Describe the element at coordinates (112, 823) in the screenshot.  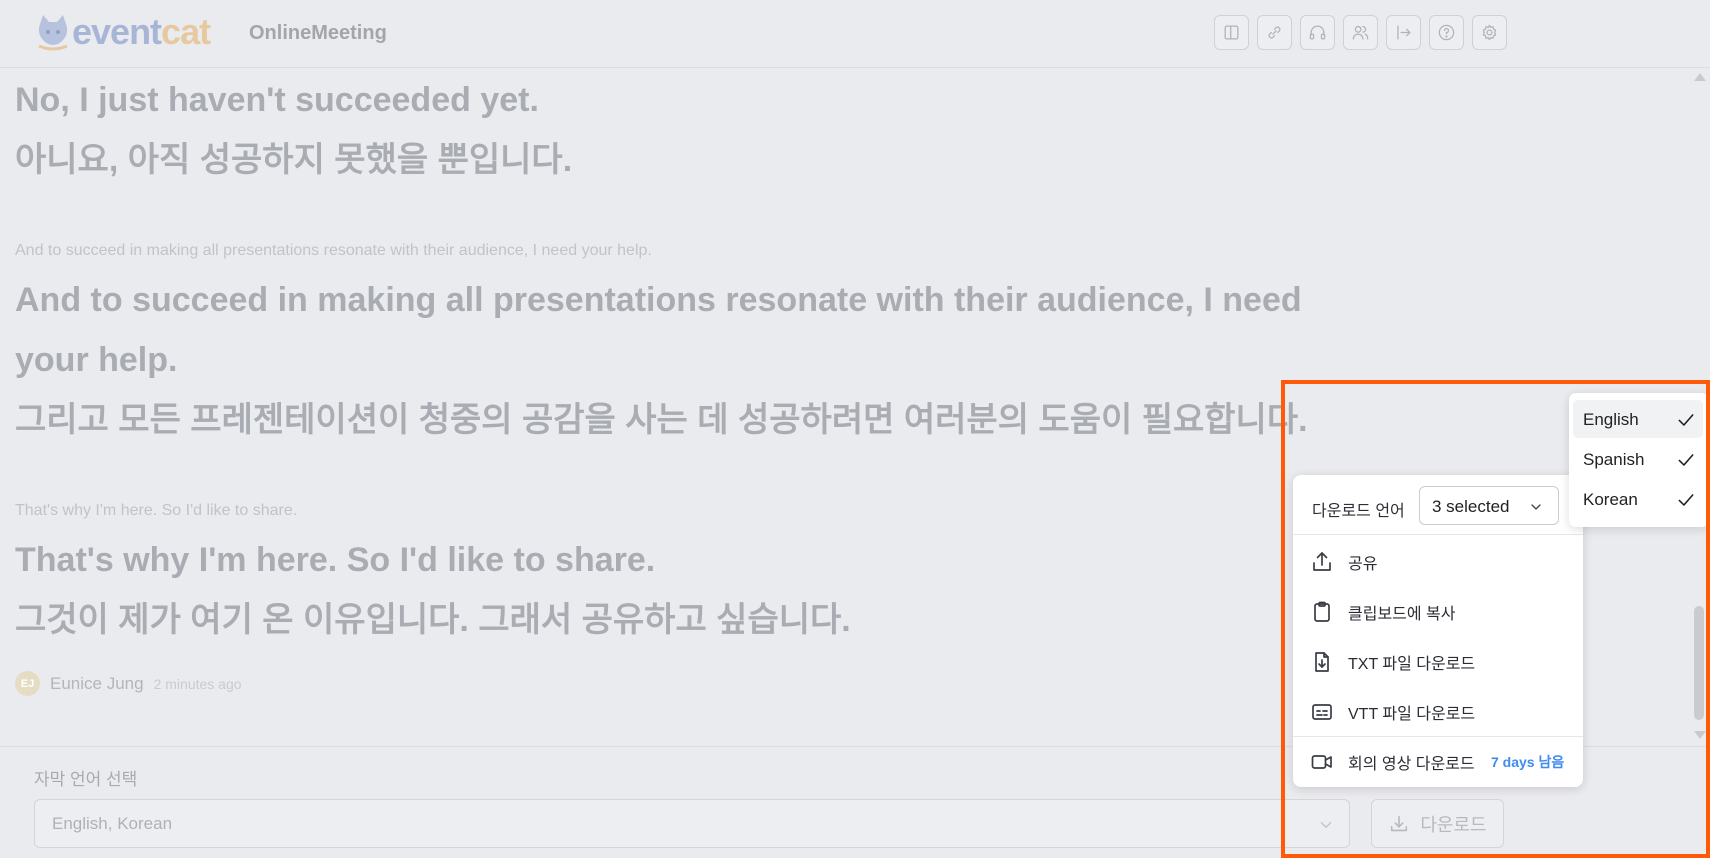
I see `subtitle-language-value: English, Korean` at that location.